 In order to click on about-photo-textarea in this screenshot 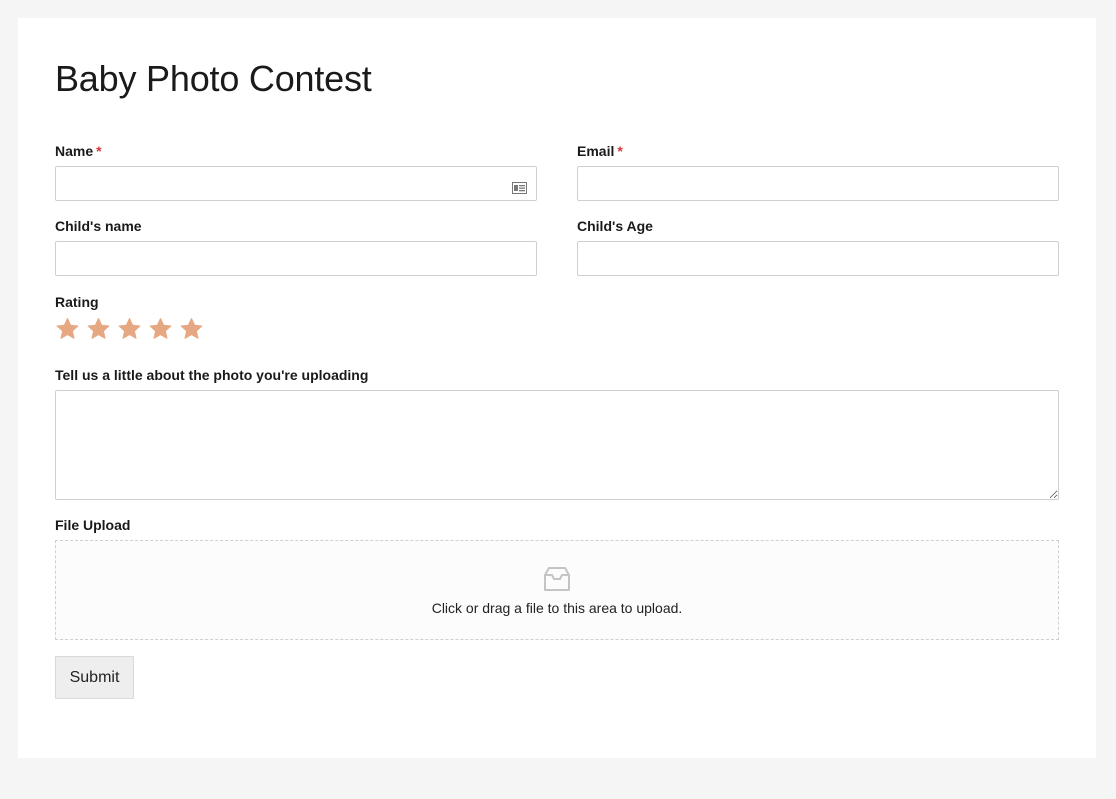, I will do `click(557, 445)`.